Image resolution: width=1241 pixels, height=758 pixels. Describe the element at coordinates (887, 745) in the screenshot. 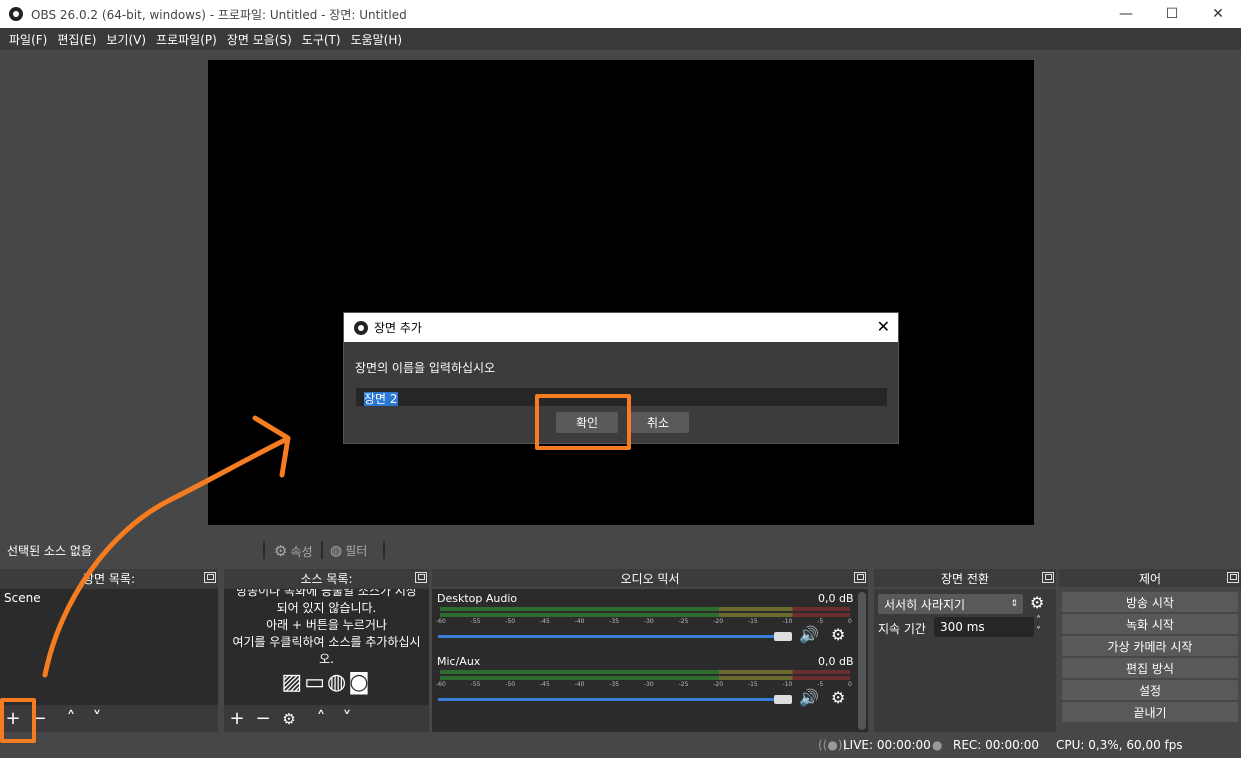

I see `live-status: LIVE: 00:00:00` at that location.